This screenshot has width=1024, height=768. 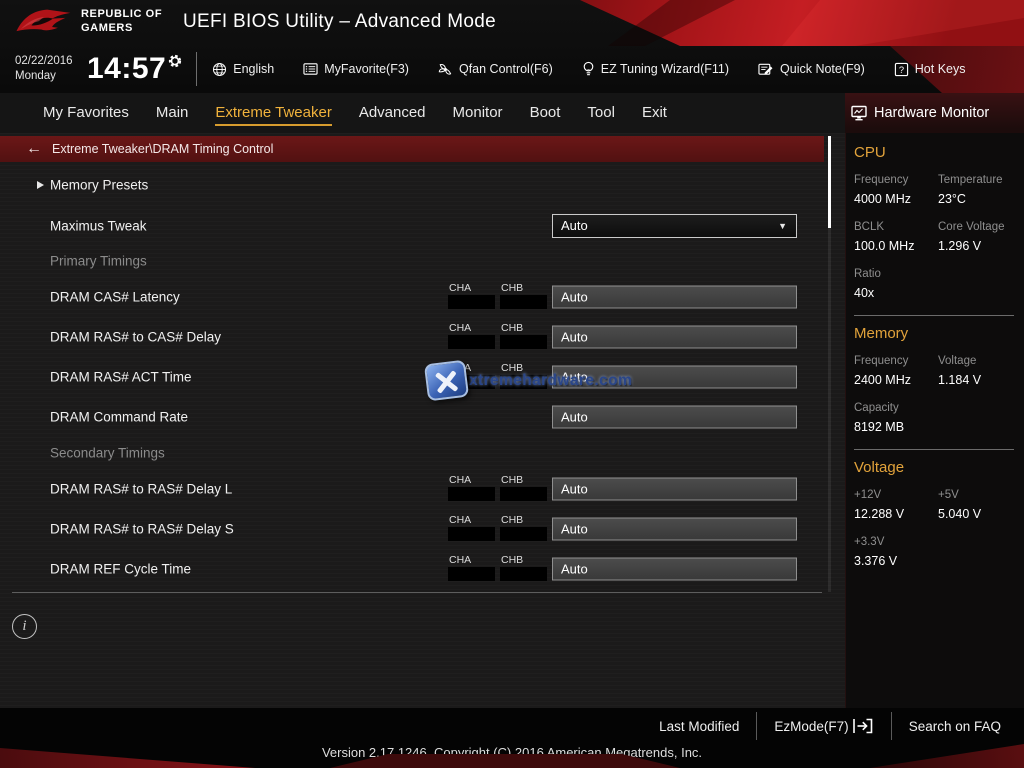 I want to click on hw-stat-label: Ratio, so click(x=867, y=274).